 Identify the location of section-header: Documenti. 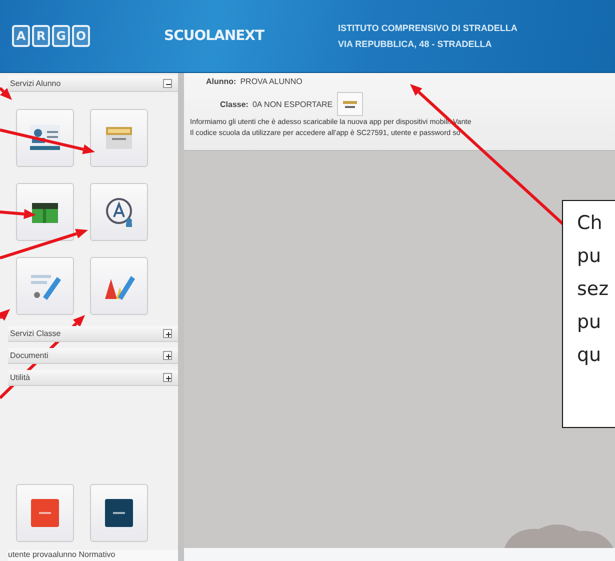
(93, 356).